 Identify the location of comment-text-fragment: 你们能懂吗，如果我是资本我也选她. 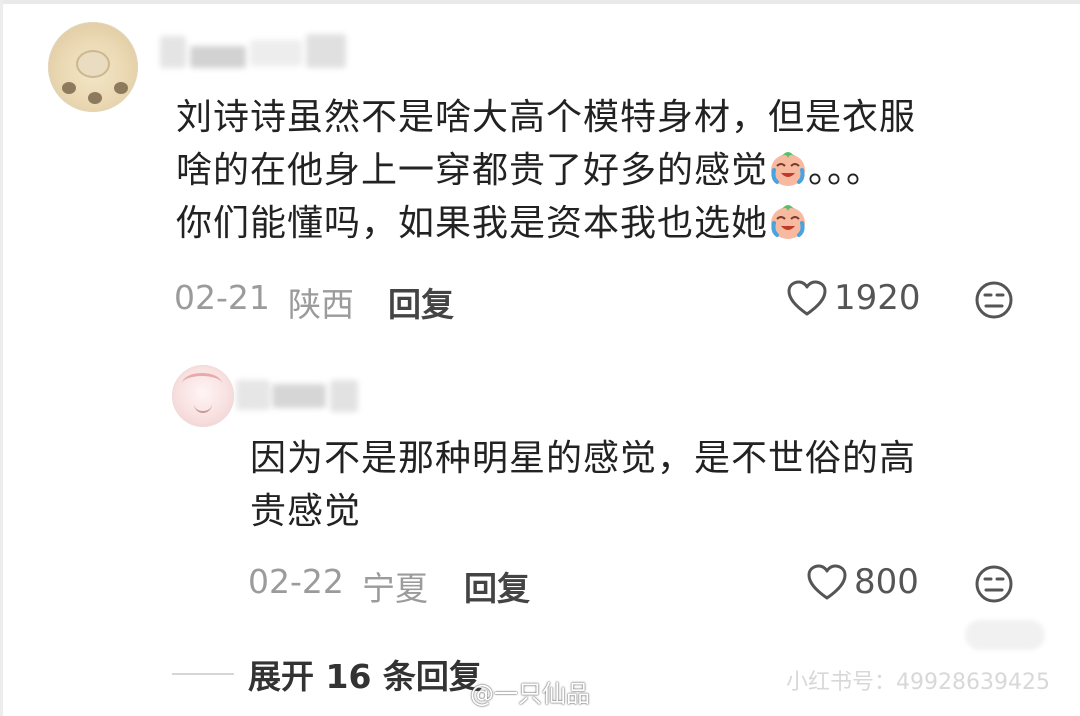
(472, 223).